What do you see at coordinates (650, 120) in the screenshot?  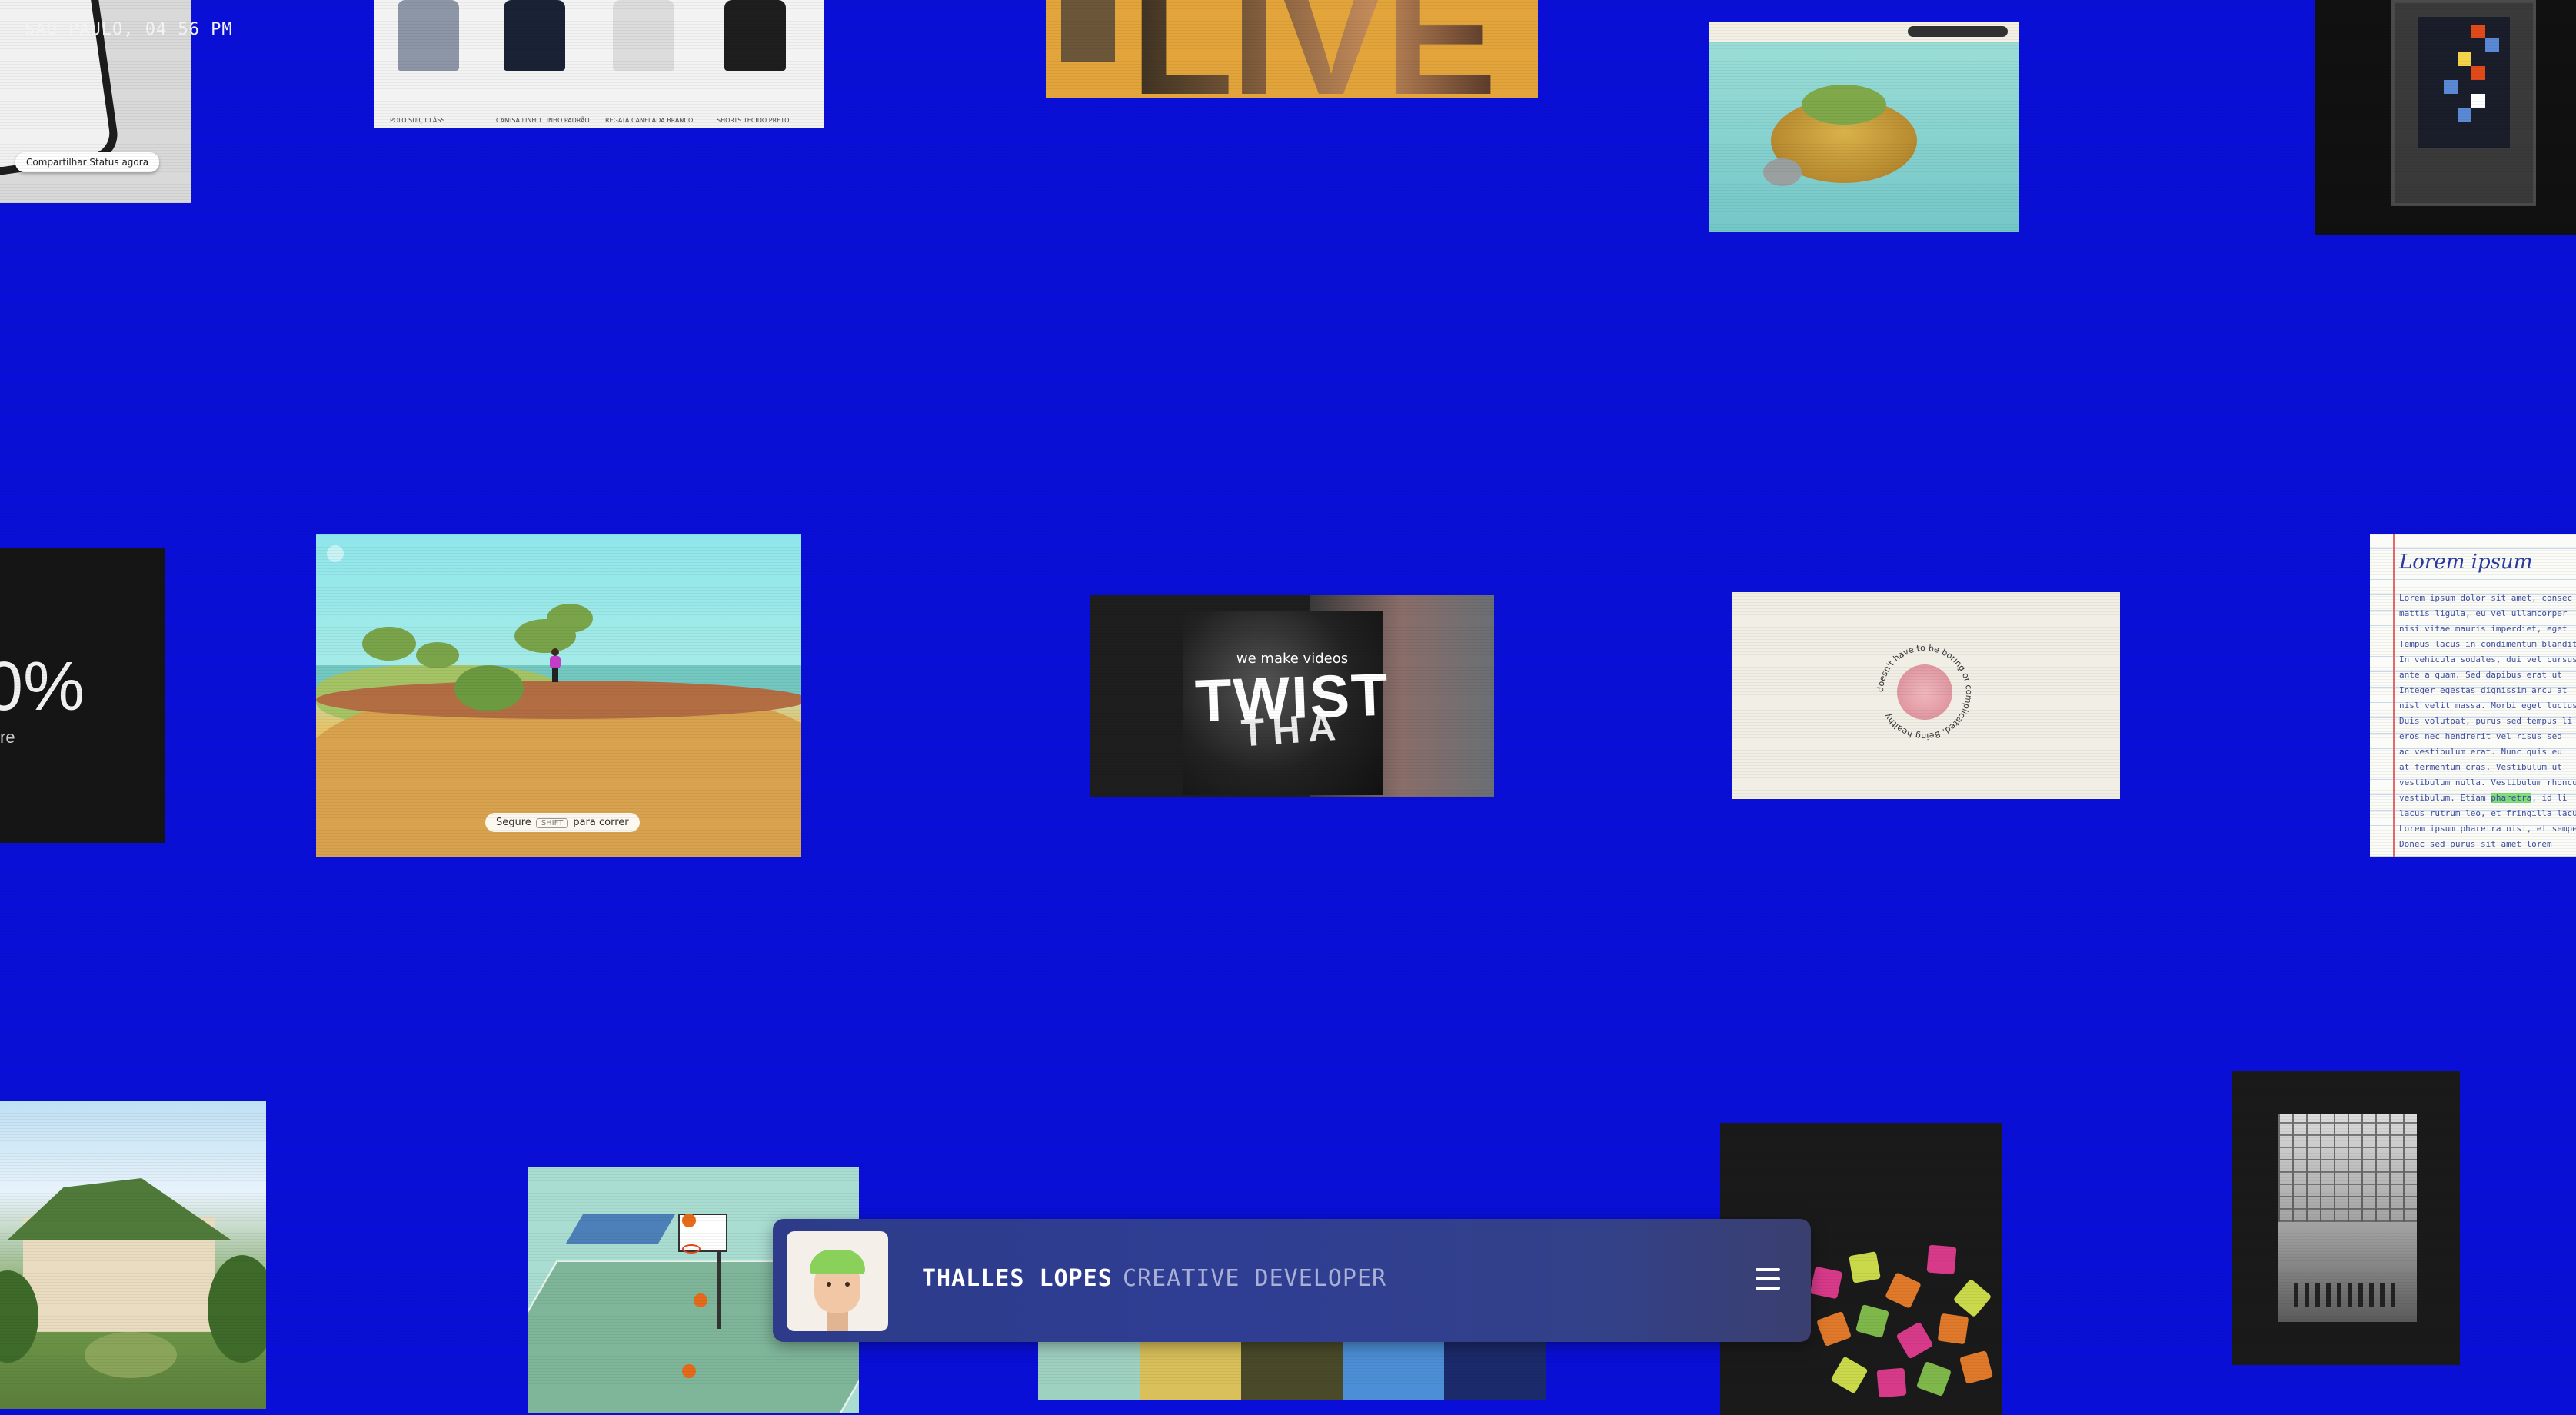 I see `product-label: REGATA CANELADA BRANCO` at bounding box center [650, 120].